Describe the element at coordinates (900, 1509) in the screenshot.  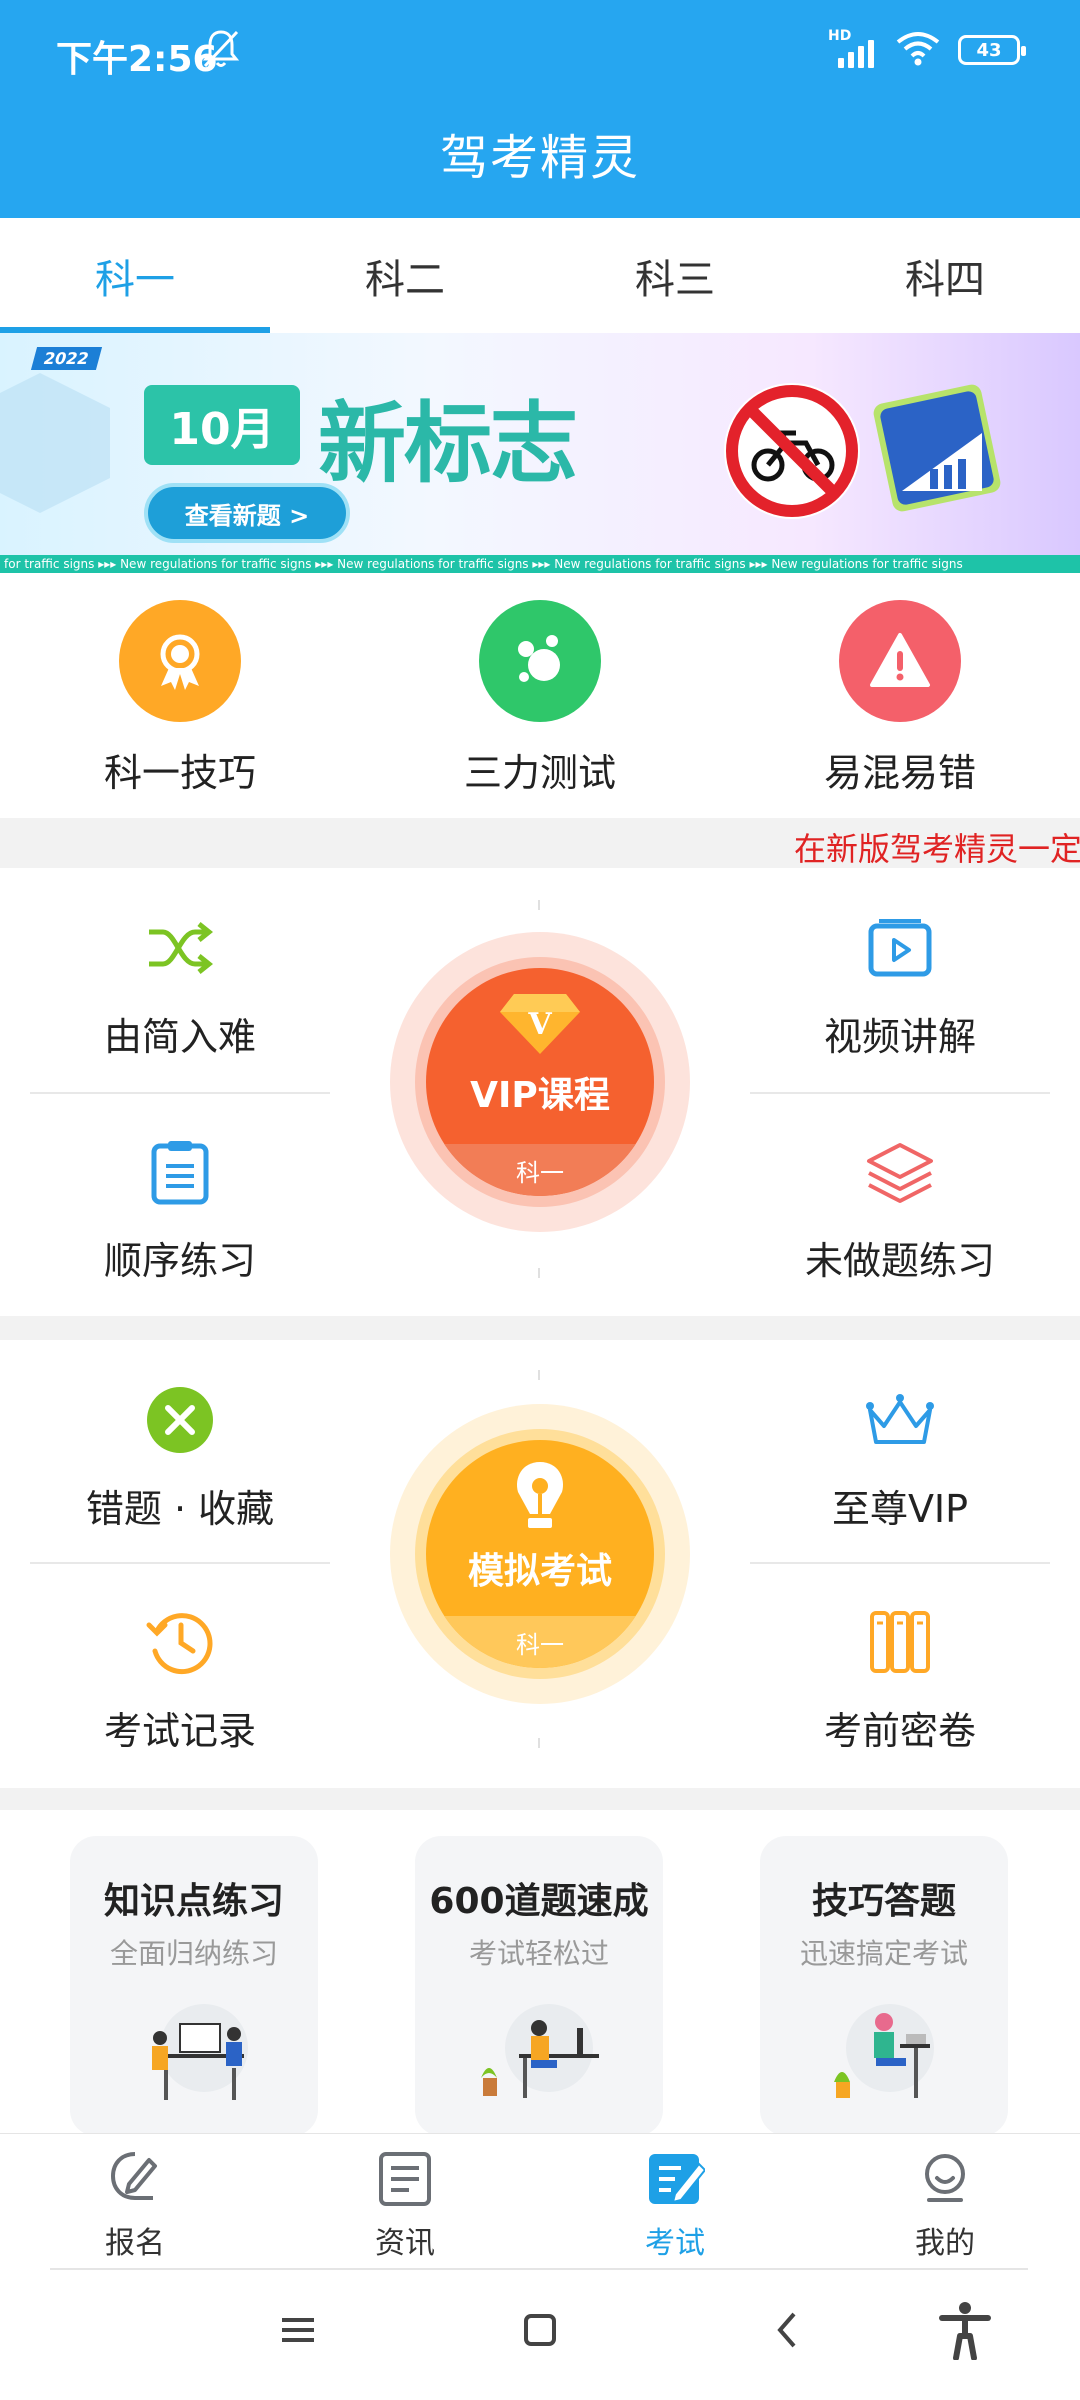
I see `cell-label: 至尊VIP` at that location.